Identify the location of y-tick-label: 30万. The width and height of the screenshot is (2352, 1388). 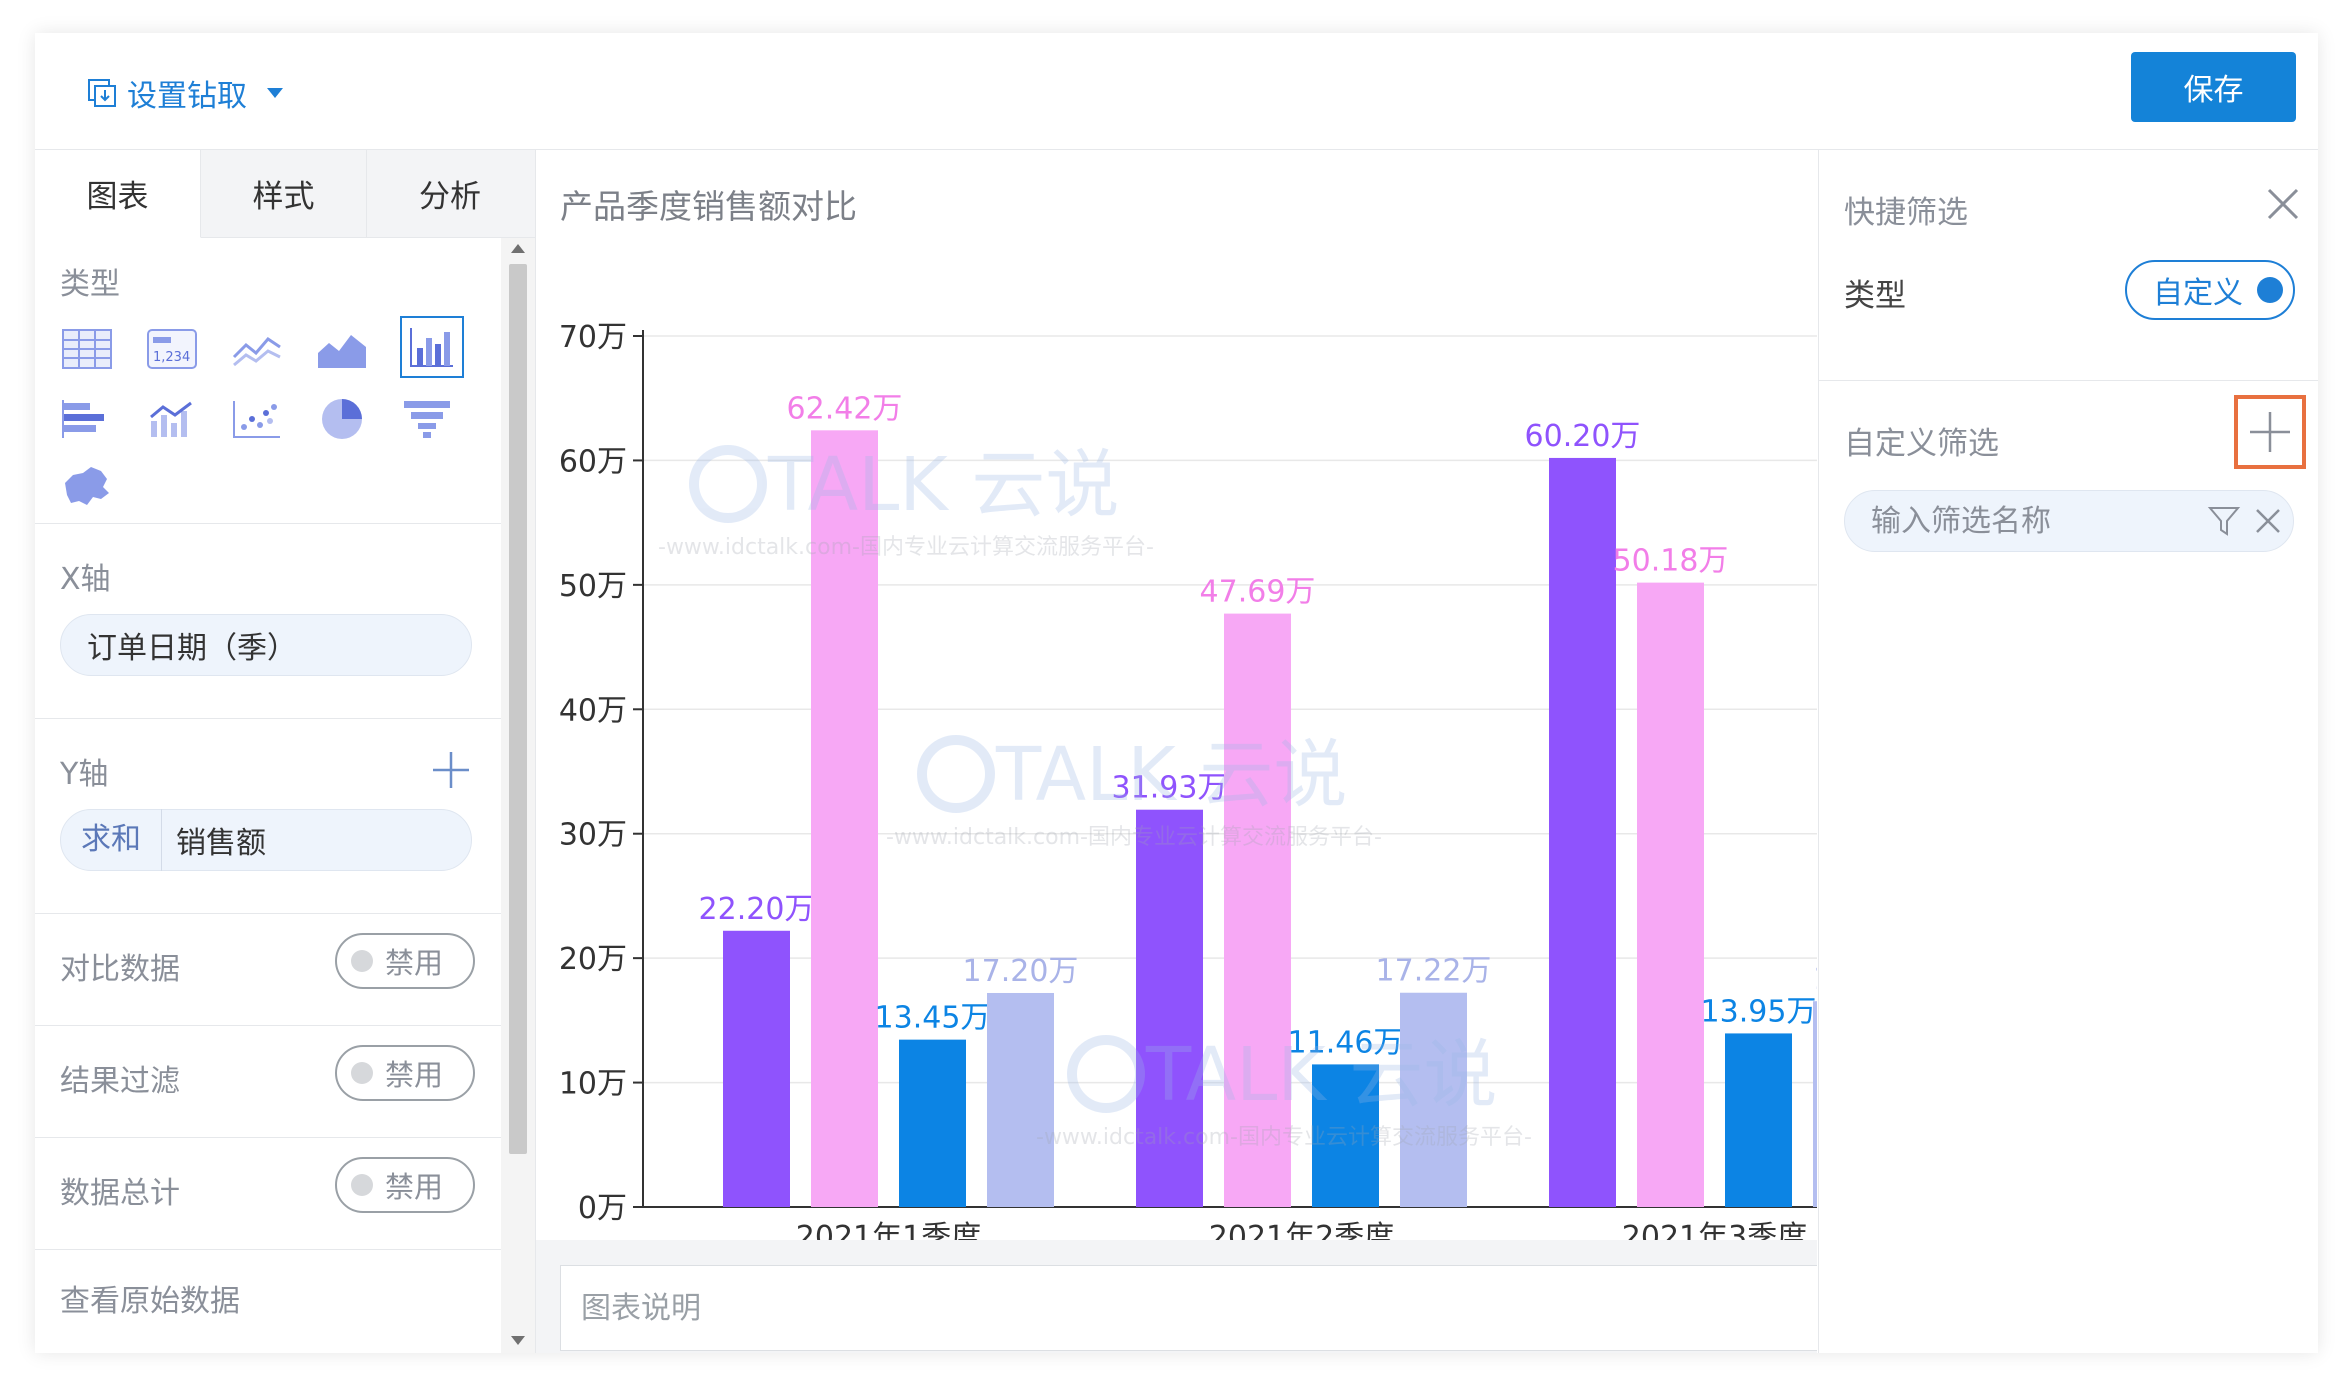
(593, 835).